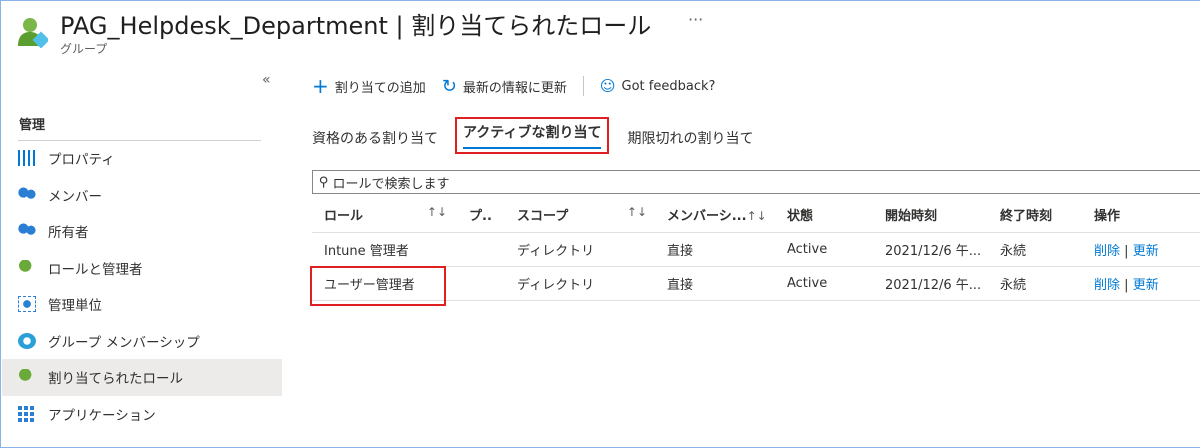 The height and width of the screenshot is (448, 1200). What do you see at coordinates (320, 86) in the screenshot?
I see `plus-icon: +` at bounding box center [320, 86].